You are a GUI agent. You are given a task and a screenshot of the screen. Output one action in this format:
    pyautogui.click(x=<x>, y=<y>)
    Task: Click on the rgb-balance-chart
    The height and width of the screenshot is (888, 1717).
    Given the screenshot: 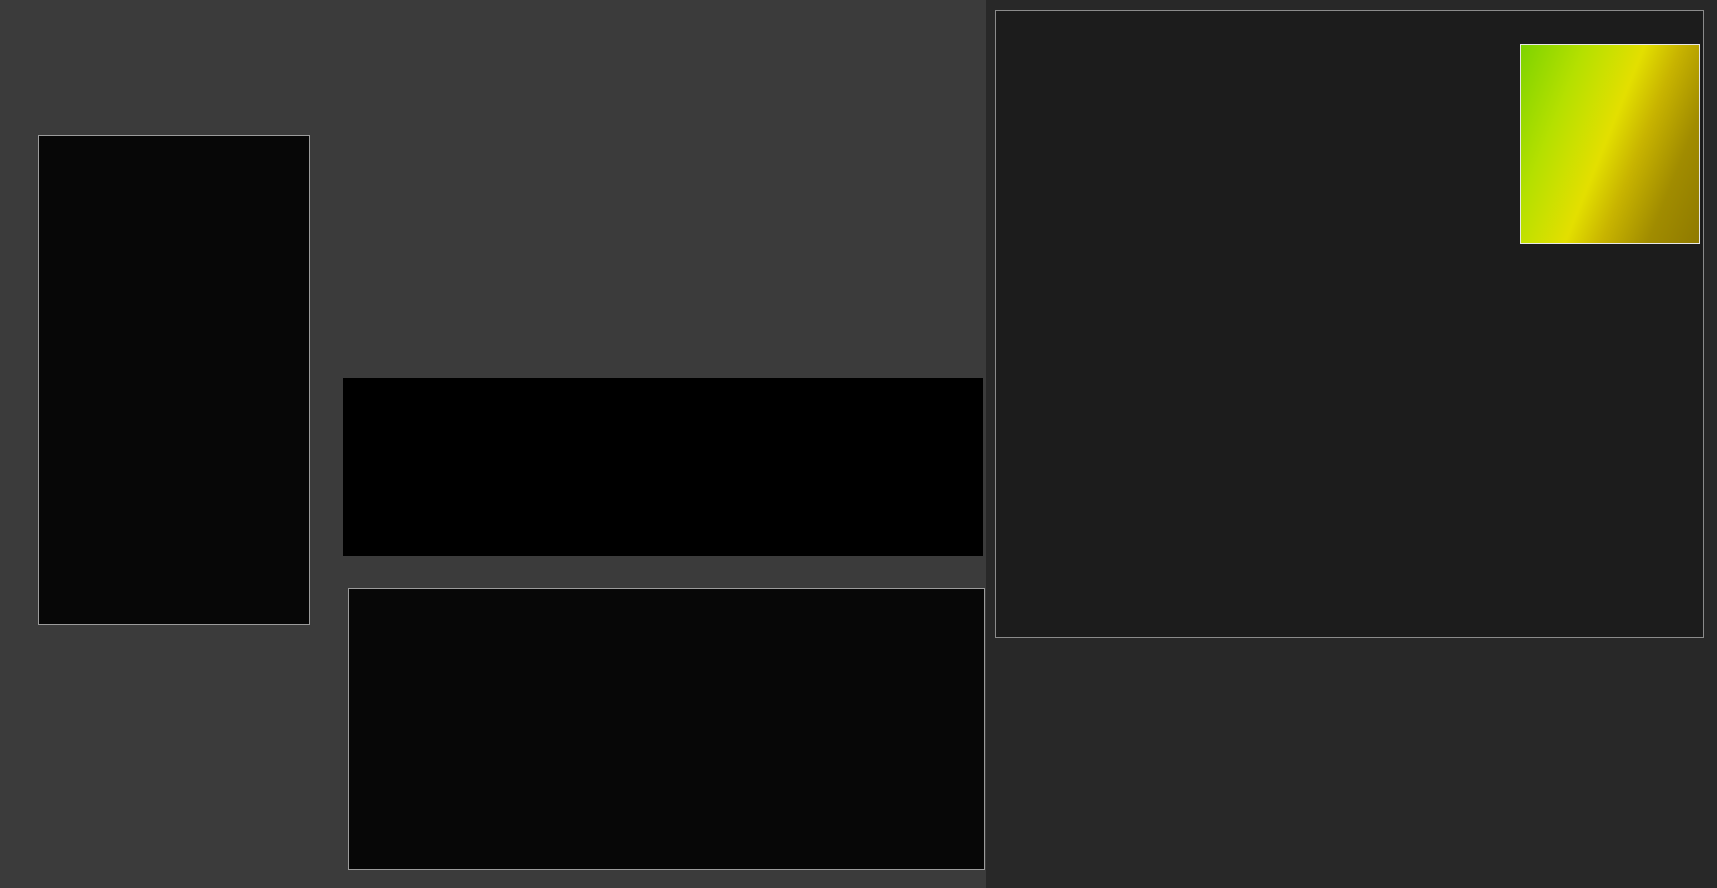 What is the action you would take?
    pyautogui.click(x=174, y=380)
    